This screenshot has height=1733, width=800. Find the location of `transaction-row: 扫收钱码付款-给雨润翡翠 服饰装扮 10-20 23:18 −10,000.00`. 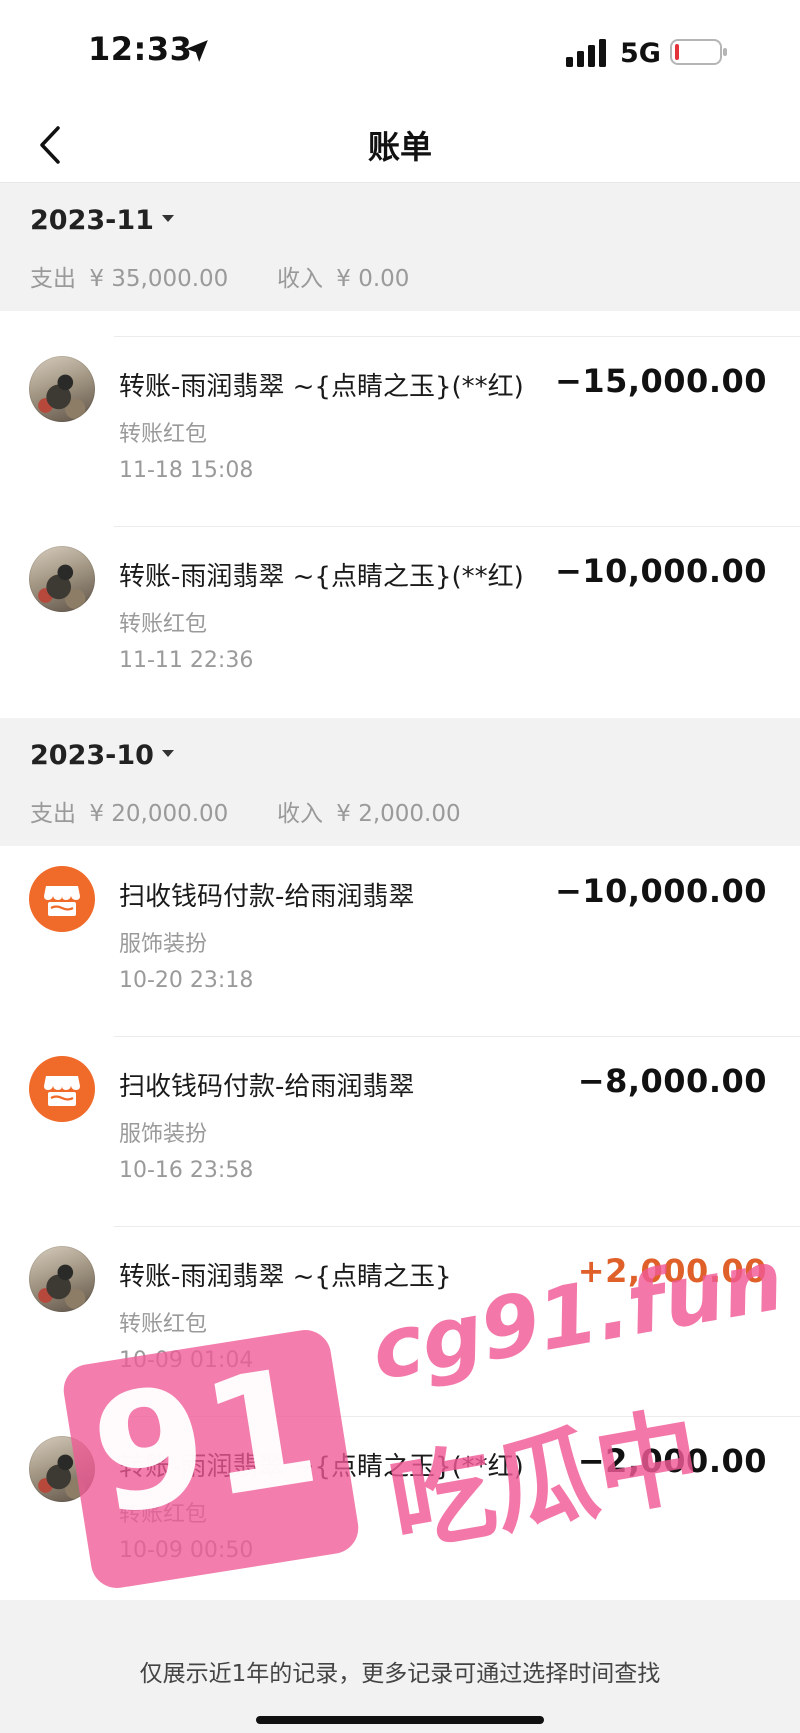

transaction-row: 扫收钱码付款-给雨润翡翠 服饰装扮 10-20 23:18 −10,000.00 is located at coordinates (400, 941).